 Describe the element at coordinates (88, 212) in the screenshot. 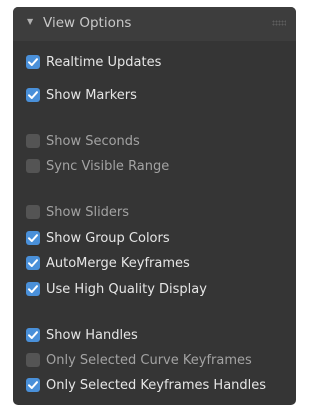

I see `option-label: Show Sliders` at that location.